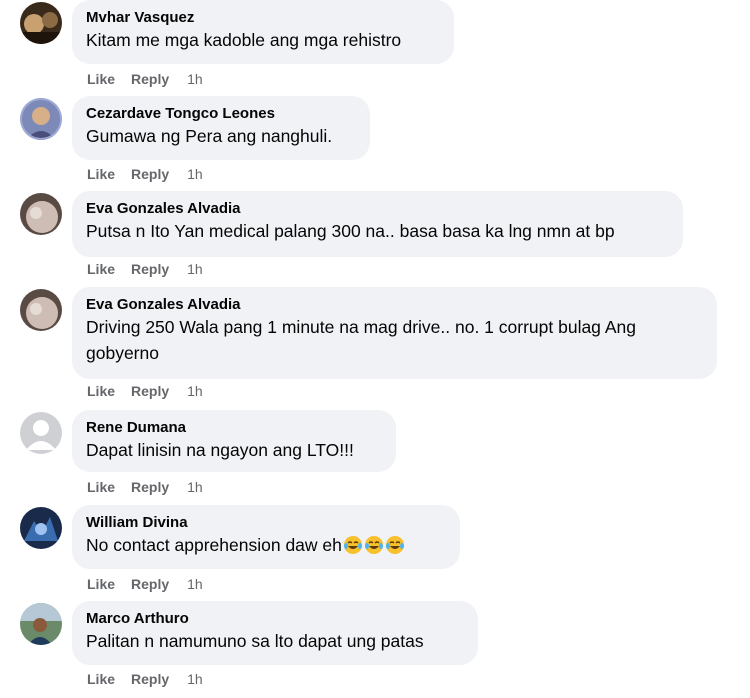 The height and width of the screenshot is (698, 750). What do you see at coordinates (275, 618) in the screenshot?
I see `comment-author: Marco Arthuro` at bounding box center [275, 618].